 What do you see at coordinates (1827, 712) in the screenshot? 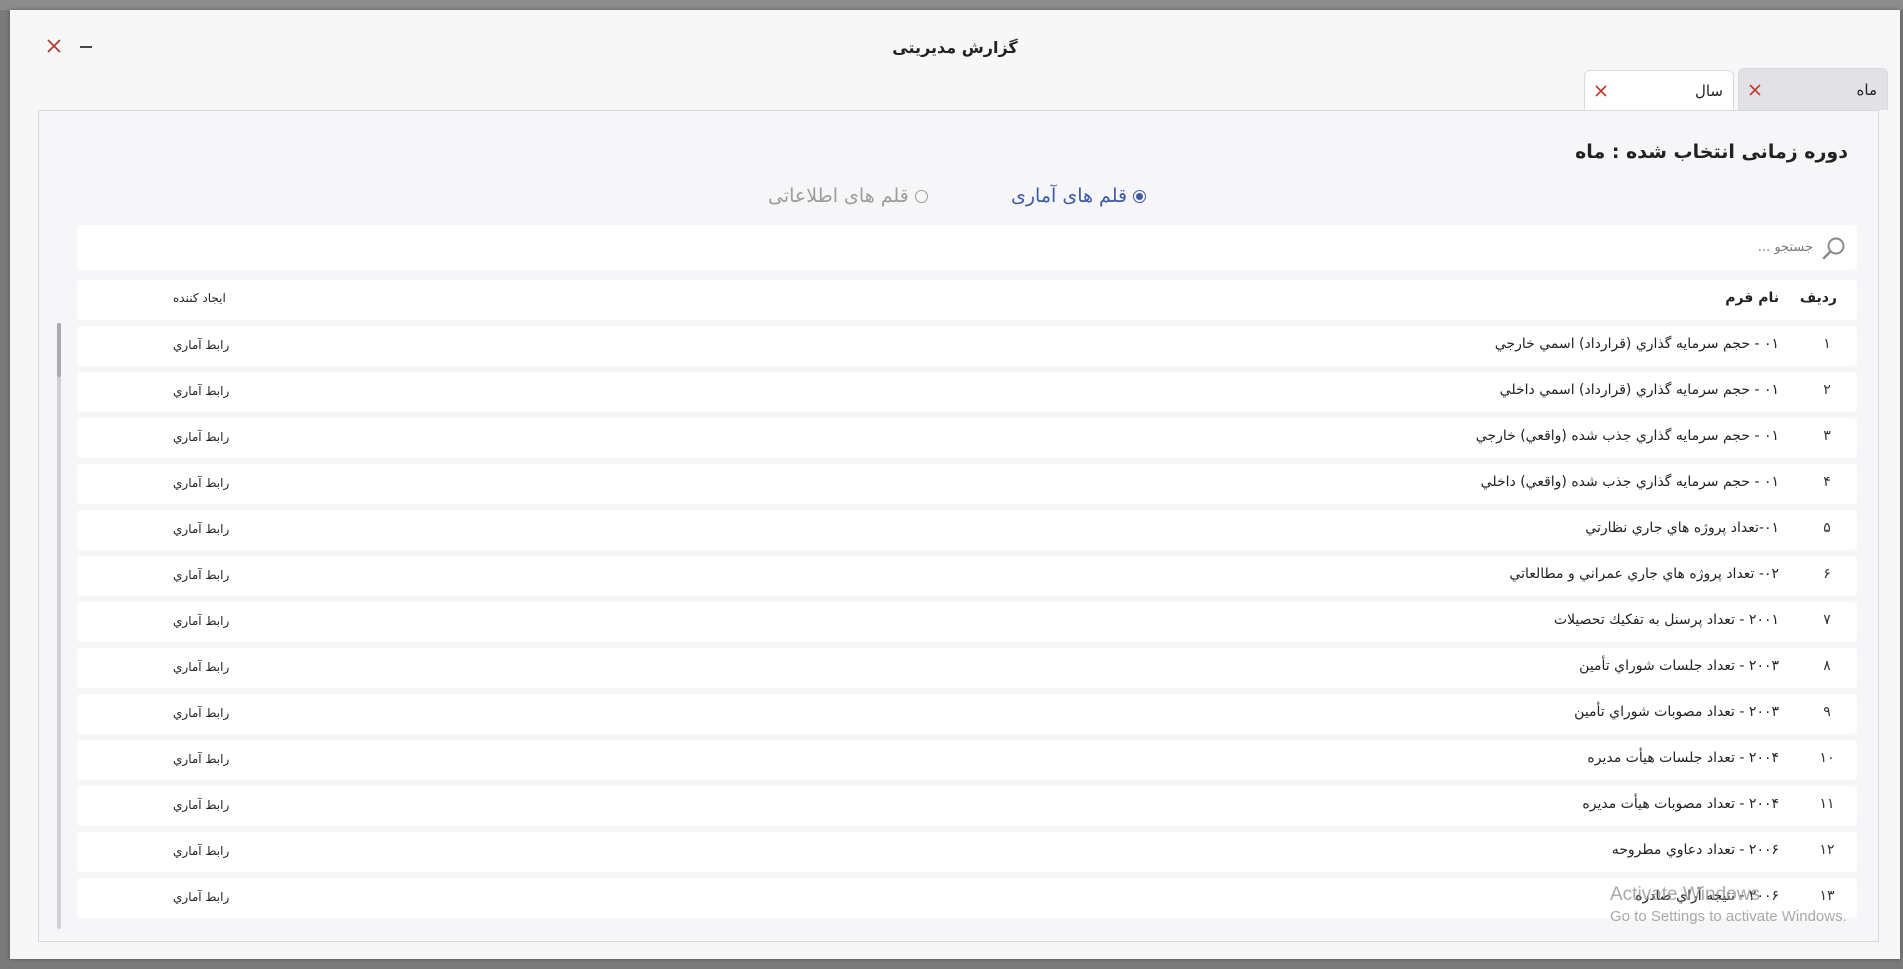
I see `row-number: ۹` at bounding box center [1827, 712].